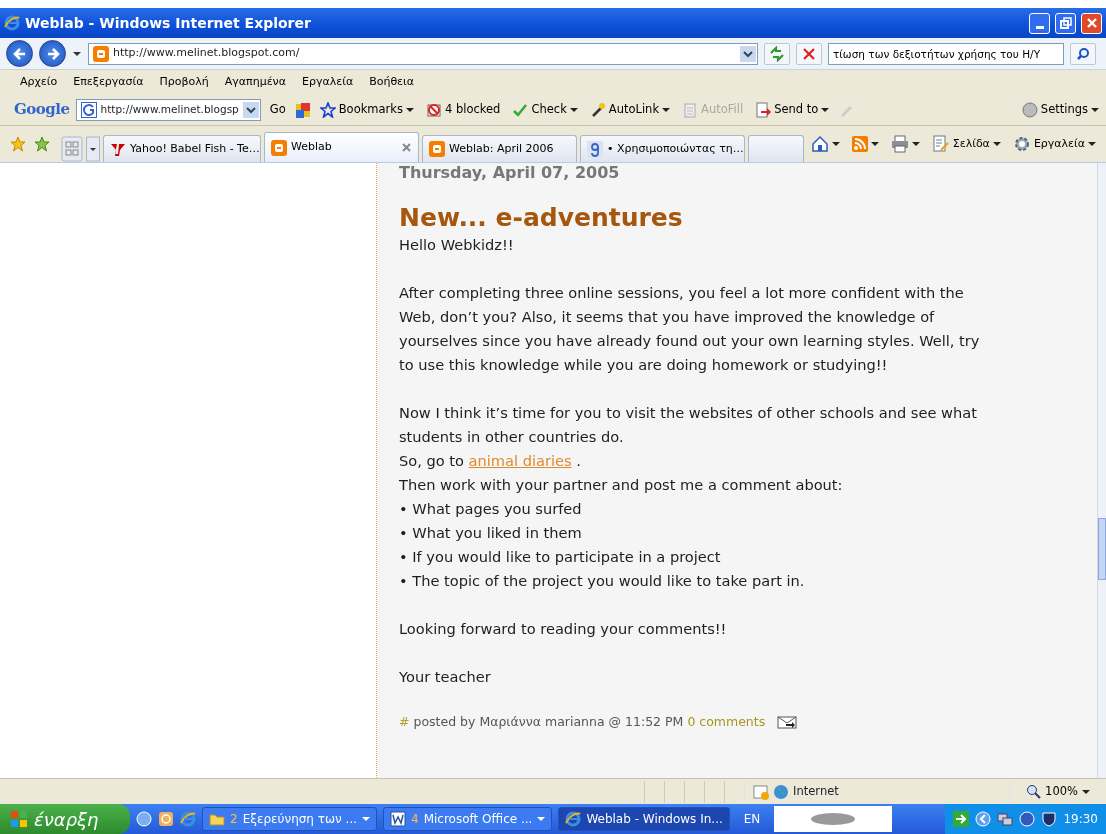 Image resolution: width=1106 pixels, height=834 pixels. I want to click on google-logo: Google, so click(42, 110).